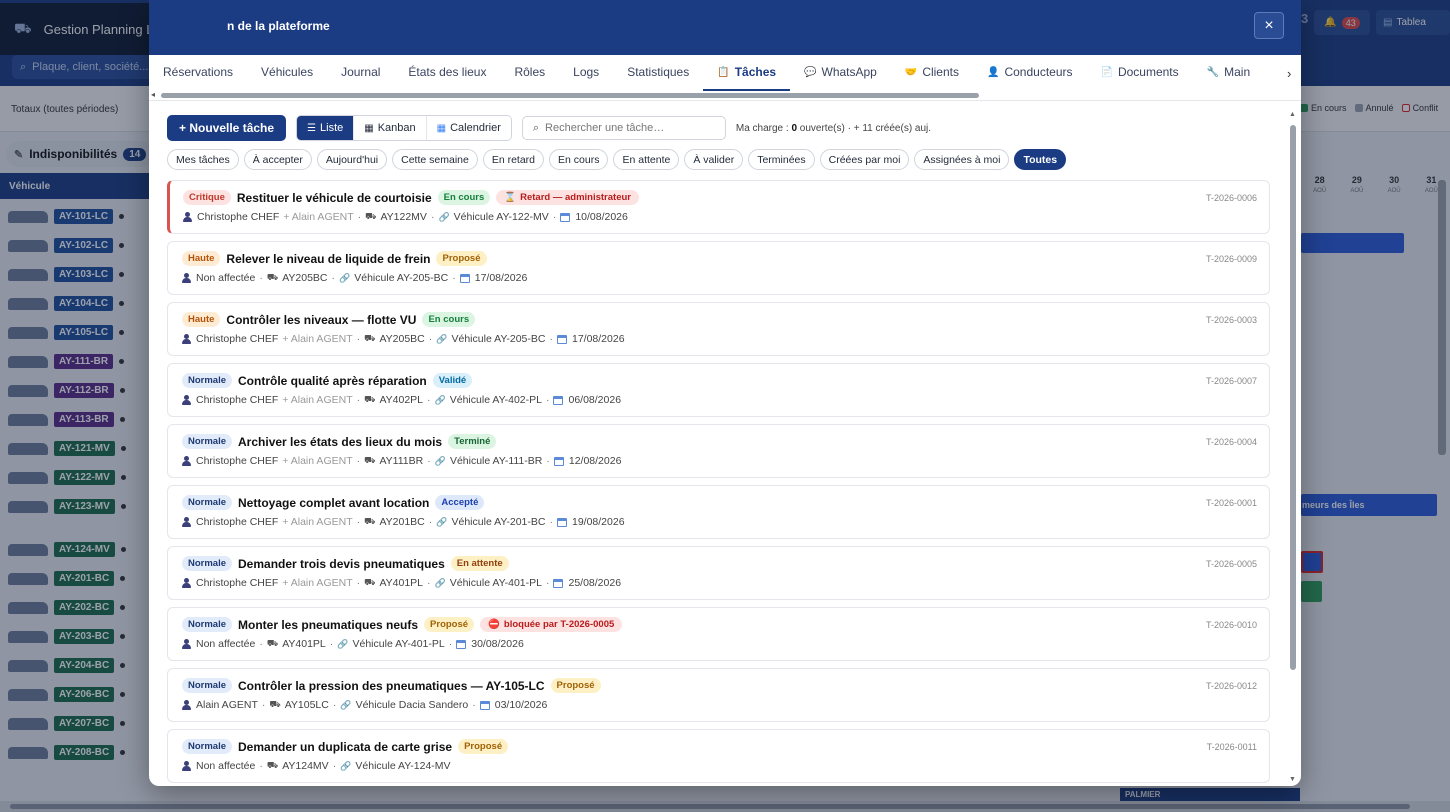 Image resolution: width=1450 pixels, height=812 pixels. I want to click on view-calendar-button: ▦ Calendrier, so click(468, 128).